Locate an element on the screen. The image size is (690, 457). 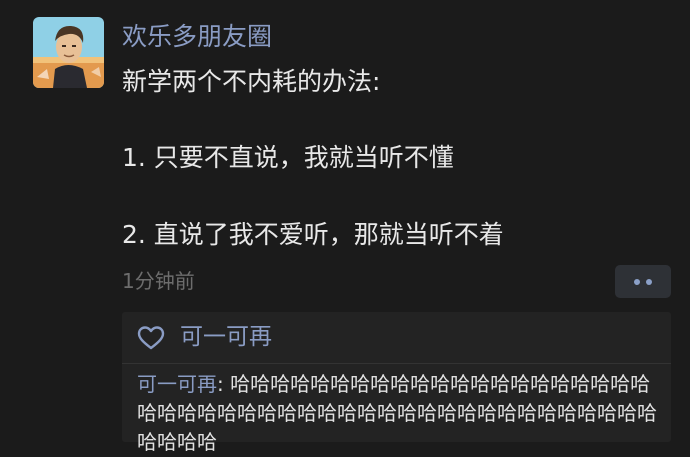
more-actions-button is located at coordinates (643, 281).